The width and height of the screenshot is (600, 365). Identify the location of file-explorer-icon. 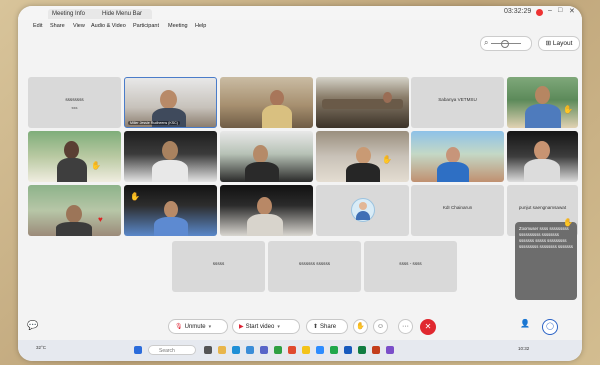
(222, 350).